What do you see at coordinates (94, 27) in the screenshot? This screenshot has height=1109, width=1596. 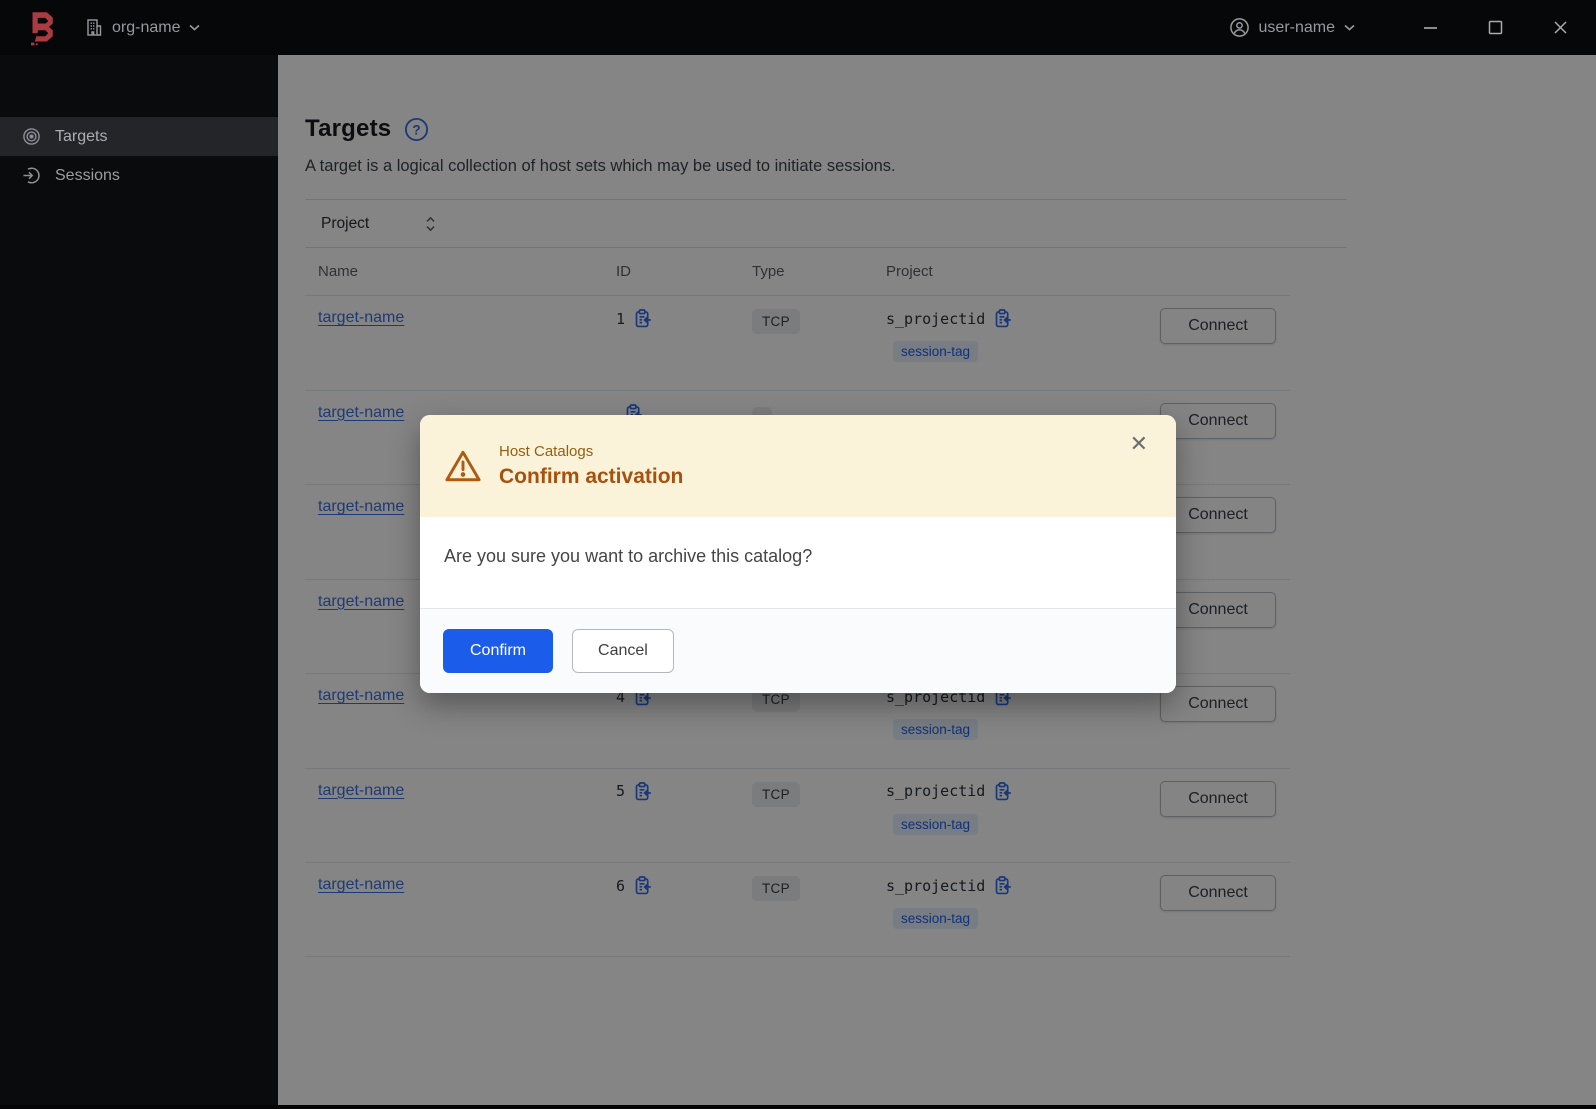 I see `org-icon` at bounding box center [94, 27].